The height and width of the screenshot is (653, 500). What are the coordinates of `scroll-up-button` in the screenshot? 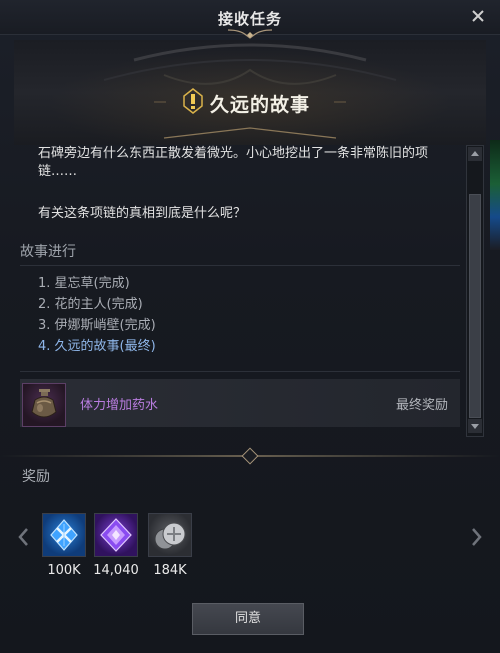 It's located at (475, 154).